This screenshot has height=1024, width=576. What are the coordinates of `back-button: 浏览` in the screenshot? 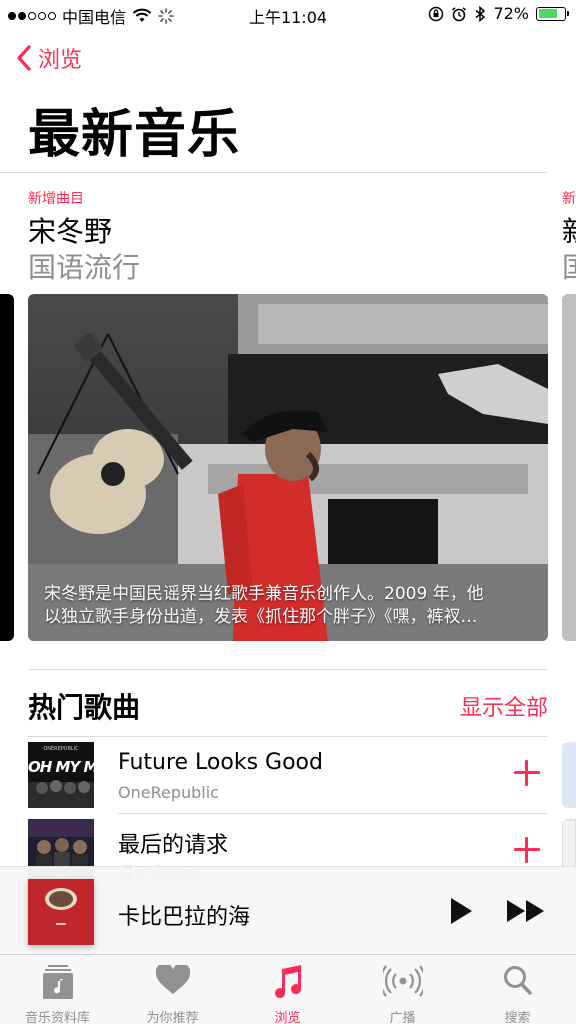 It's located at (49, 58).